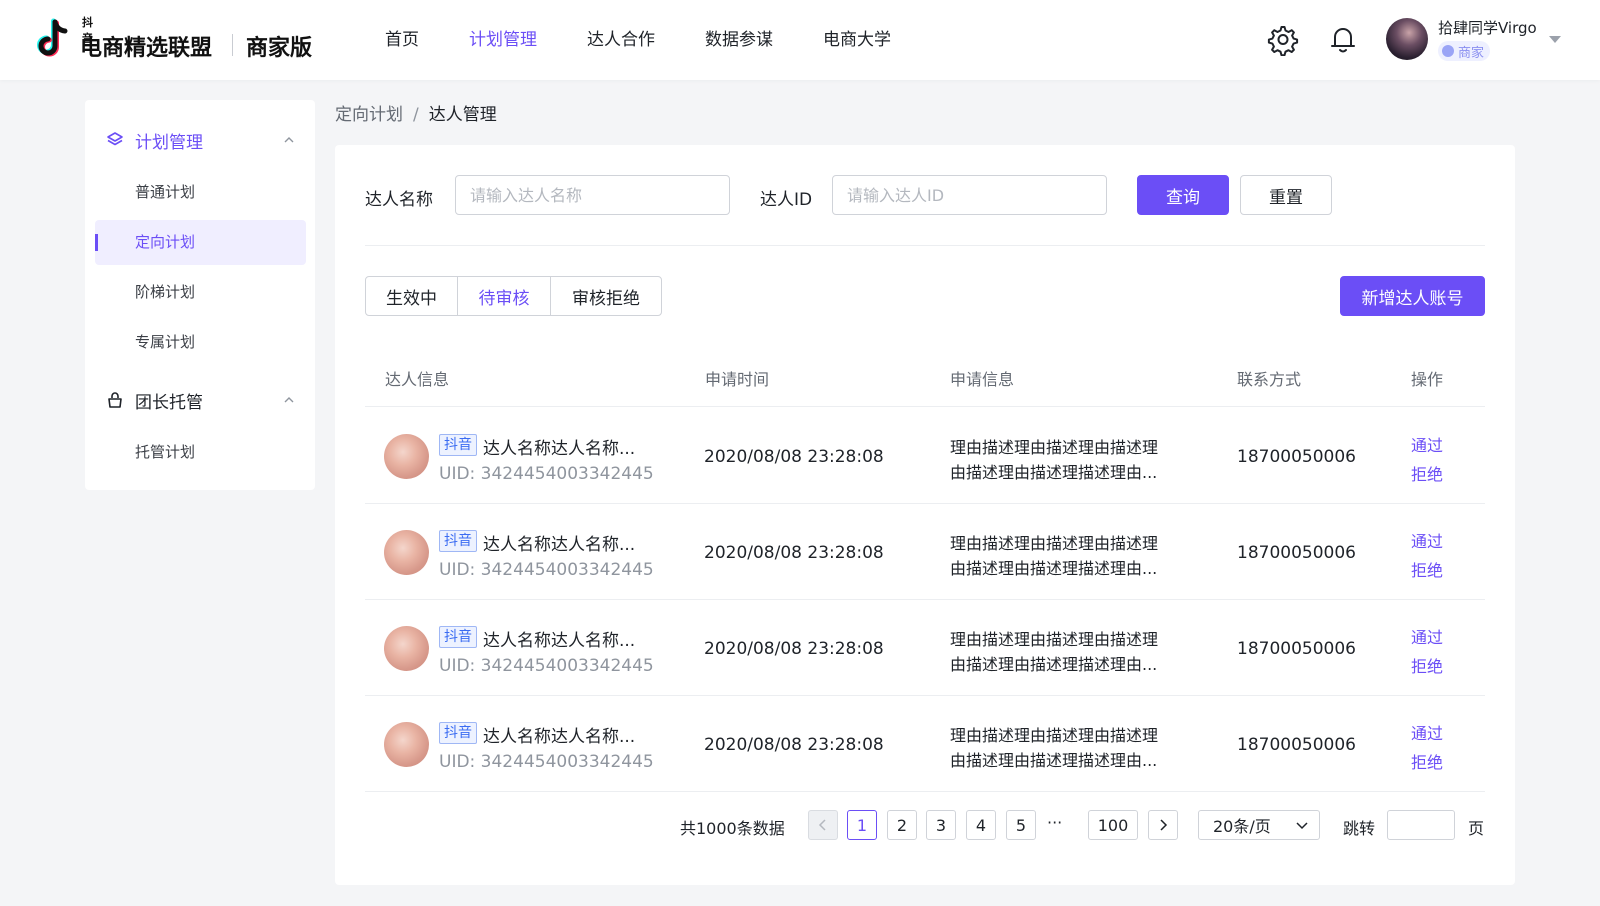  Describe the element at coordinates (981, 825) in the screenshot. I see `pagination-page-4: 4` at that location.